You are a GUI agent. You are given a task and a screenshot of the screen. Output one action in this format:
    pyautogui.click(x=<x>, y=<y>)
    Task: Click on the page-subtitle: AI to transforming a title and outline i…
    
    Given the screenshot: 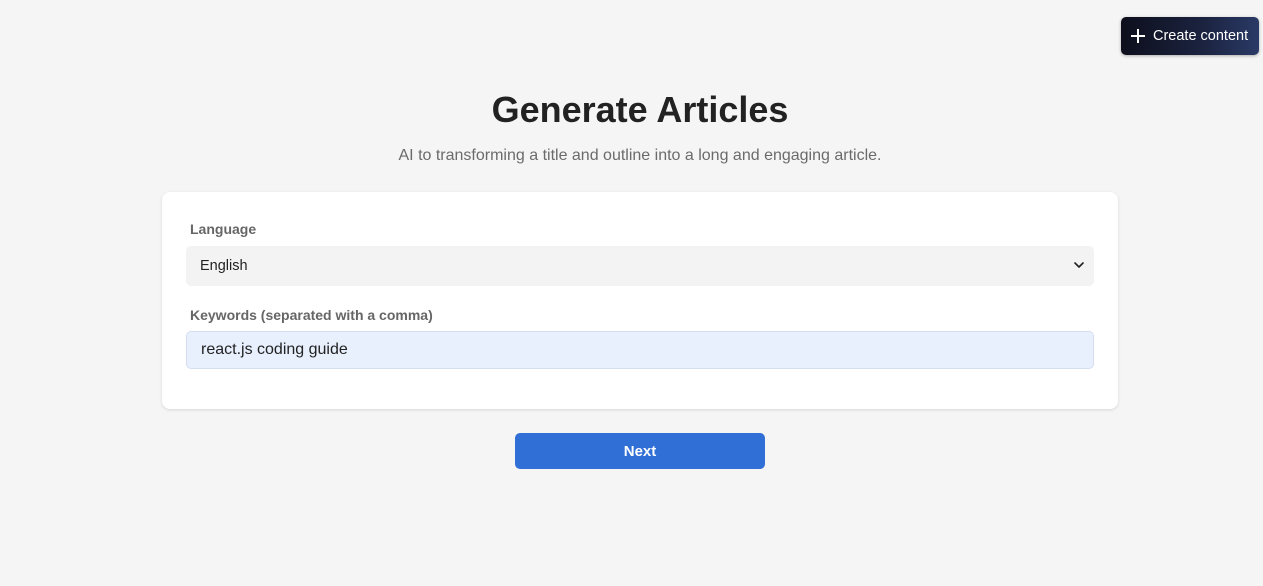 What is the action you would take?
    pyautogui.click(x=640, y=155)
    